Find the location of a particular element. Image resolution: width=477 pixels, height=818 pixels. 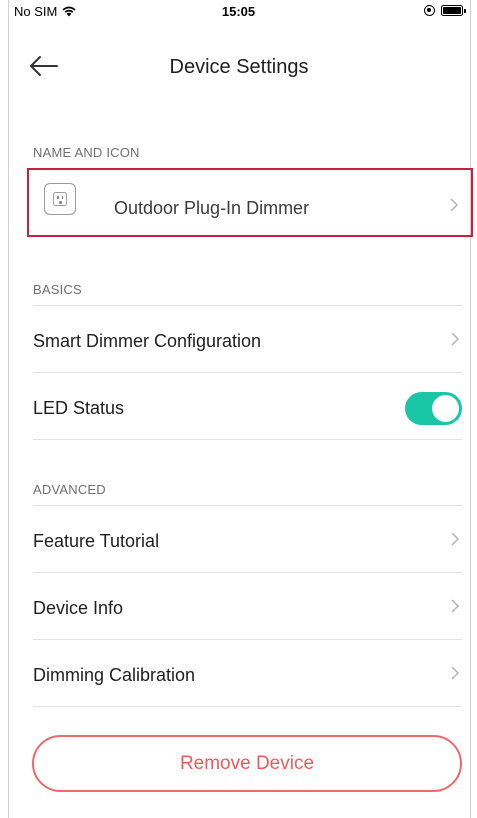

section-header-name-and-icon: NAME AND ICON is located at coordinates (86, 152).